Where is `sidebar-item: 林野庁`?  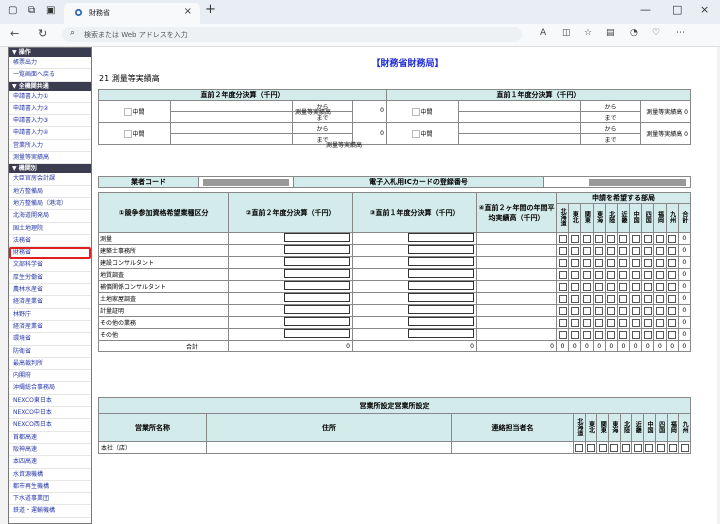 sidebar-item: 林野庁 is located at coordinates (50, 315).